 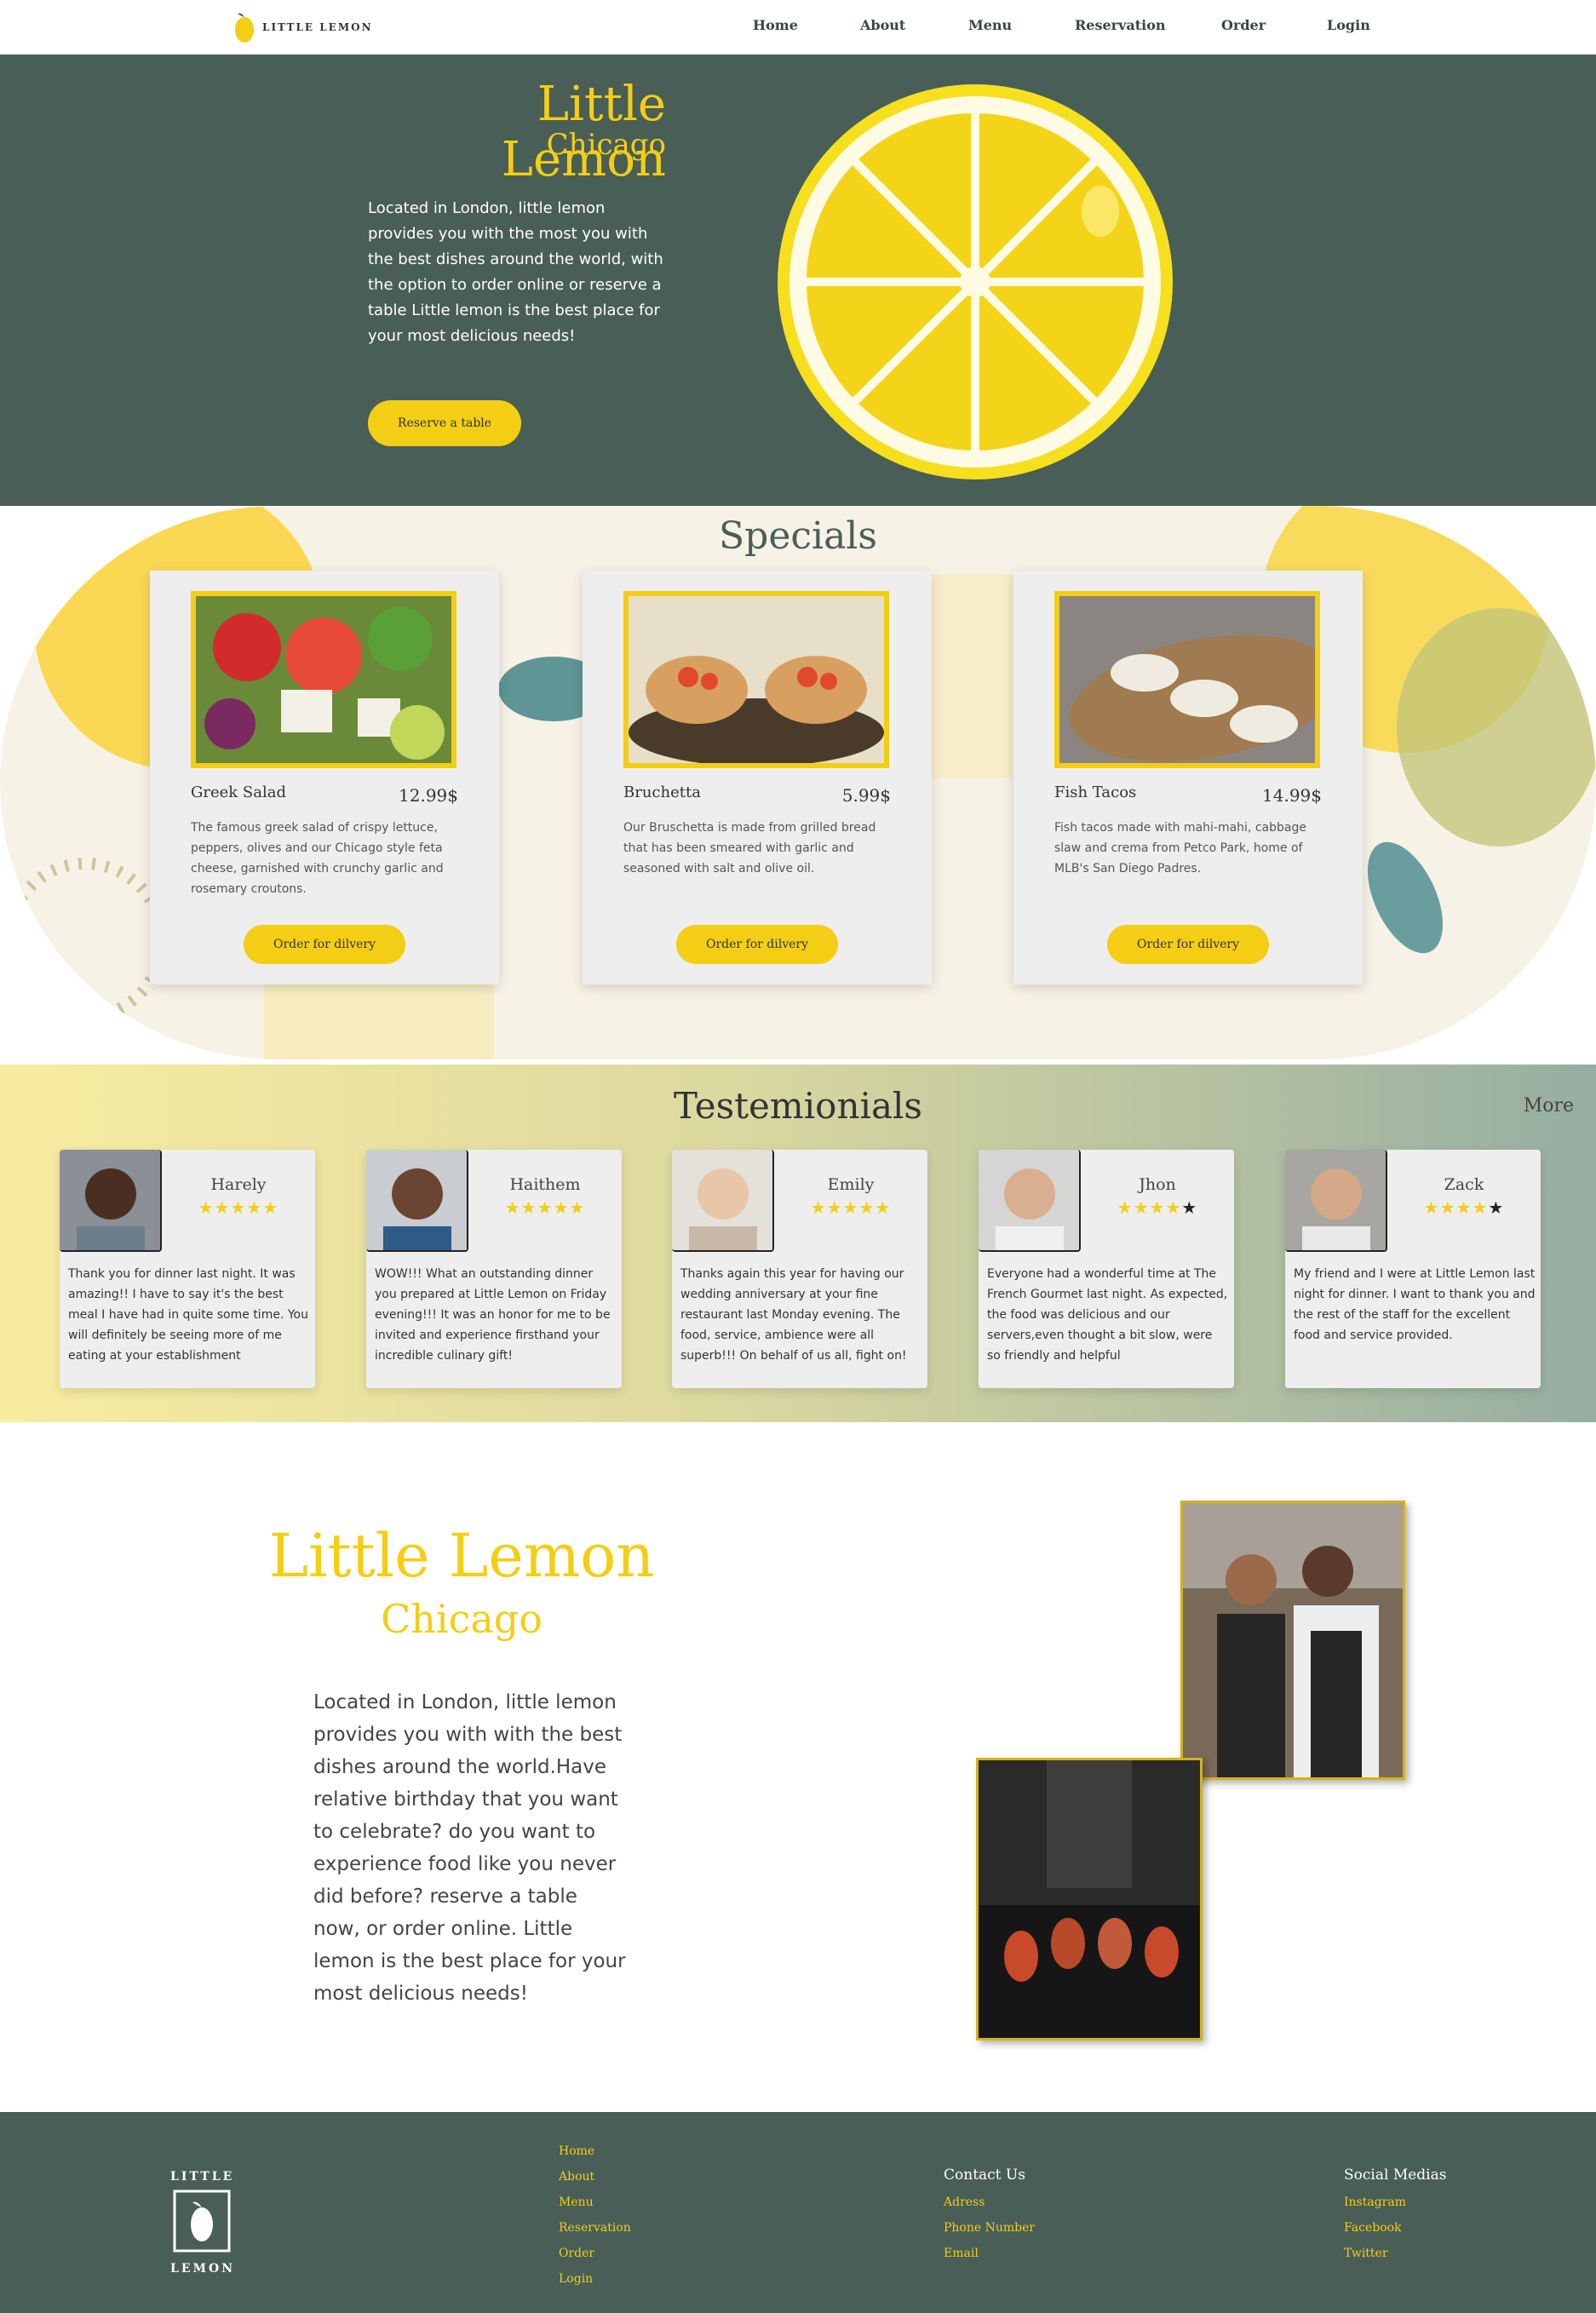 I want to click on reviewer-name: Emily, so click(x=851, y=1184).